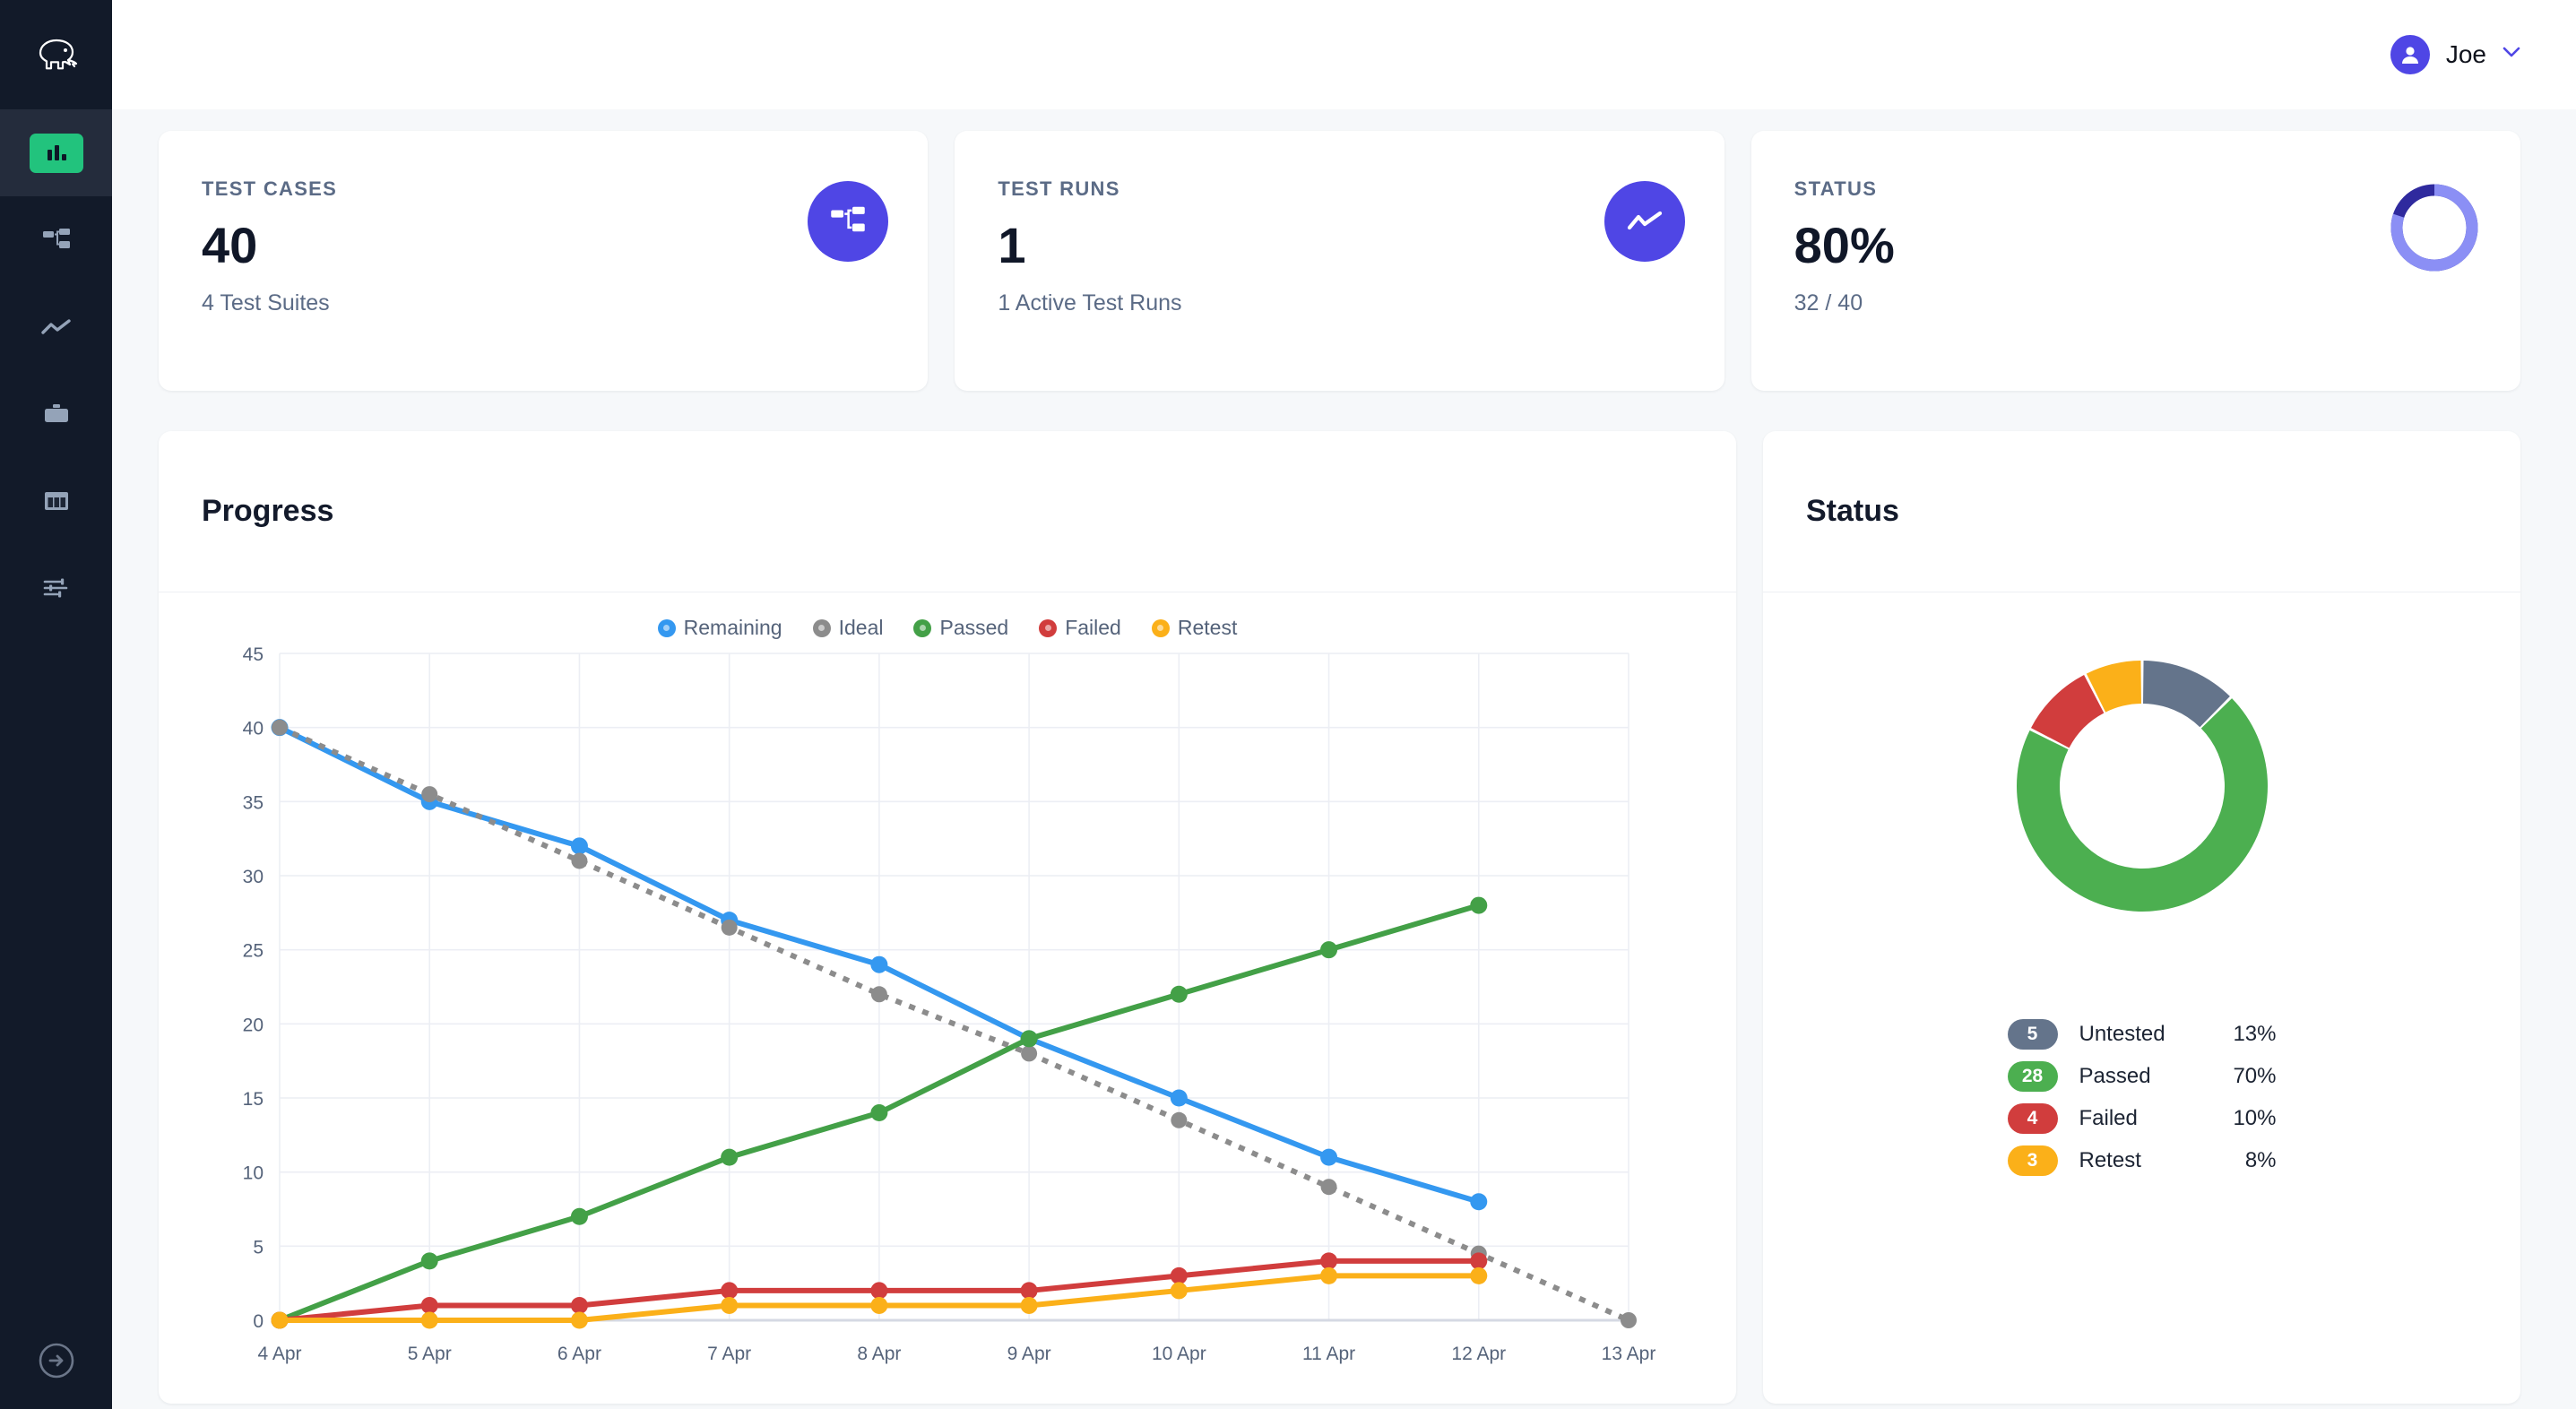 Image resolution: width=2576 pixels, height=1409 pixels. Describe the element at coordinates (947, 511) in the screenshot. I see `progress-panel-header: Progress` at that location.